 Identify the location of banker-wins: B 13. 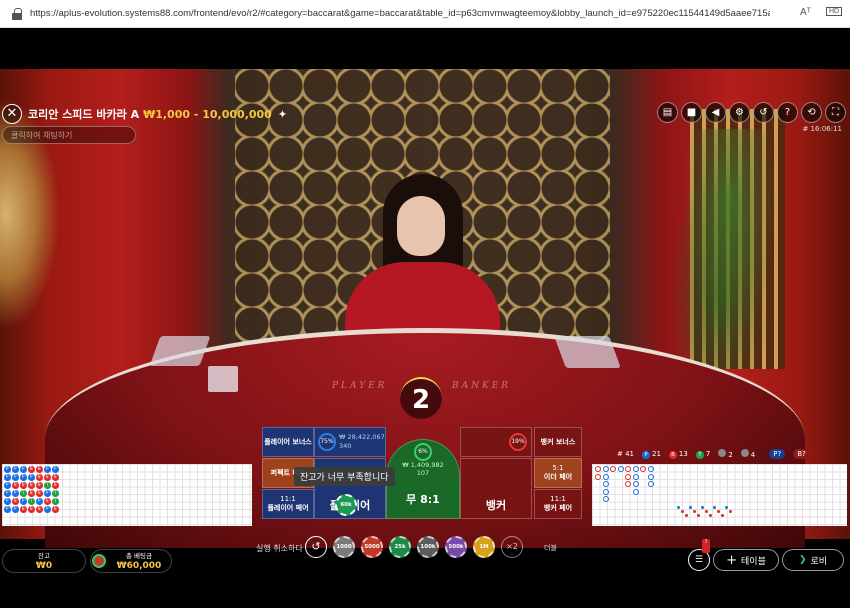
(678, 454).